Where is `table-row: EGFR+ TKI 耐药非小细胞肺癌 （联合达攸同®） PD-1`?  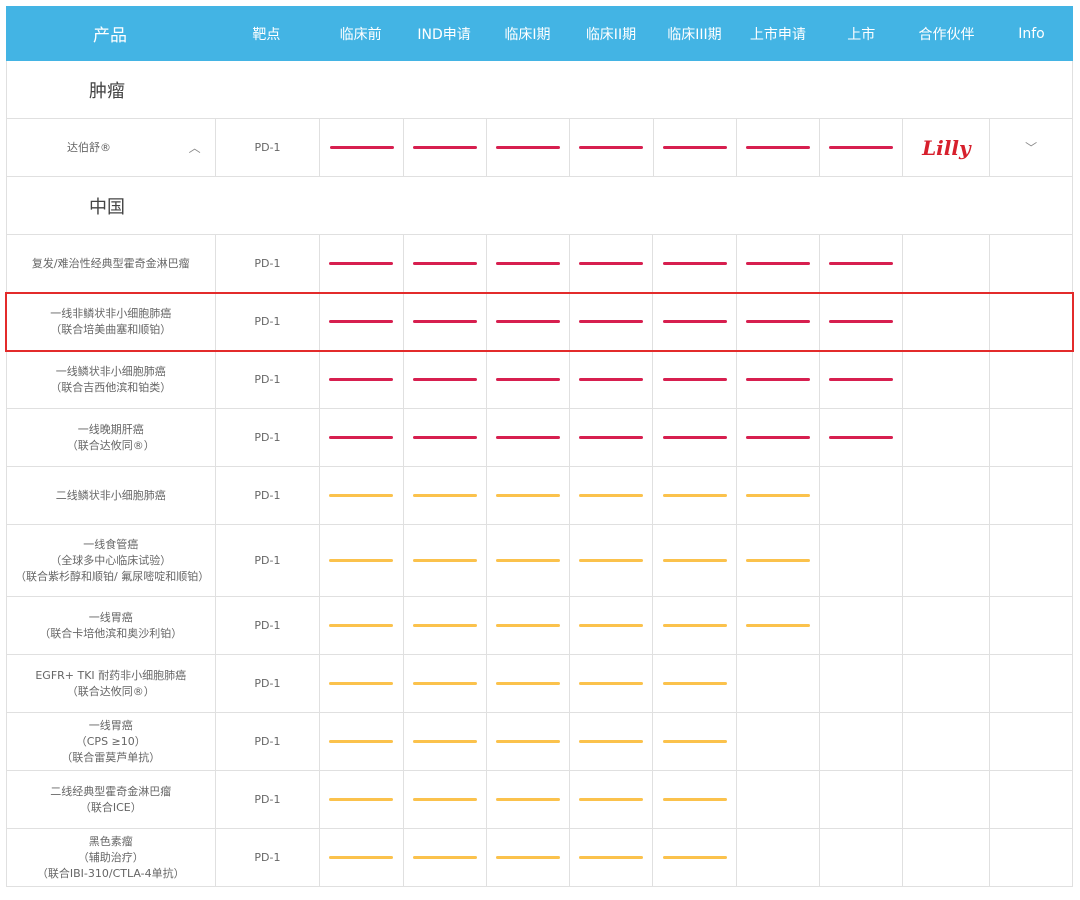
table-row: EGFR+ TKI 耐药非小细胞肺癌 （联合达攸同®） PD-1 is located at coordinates (539, 684).